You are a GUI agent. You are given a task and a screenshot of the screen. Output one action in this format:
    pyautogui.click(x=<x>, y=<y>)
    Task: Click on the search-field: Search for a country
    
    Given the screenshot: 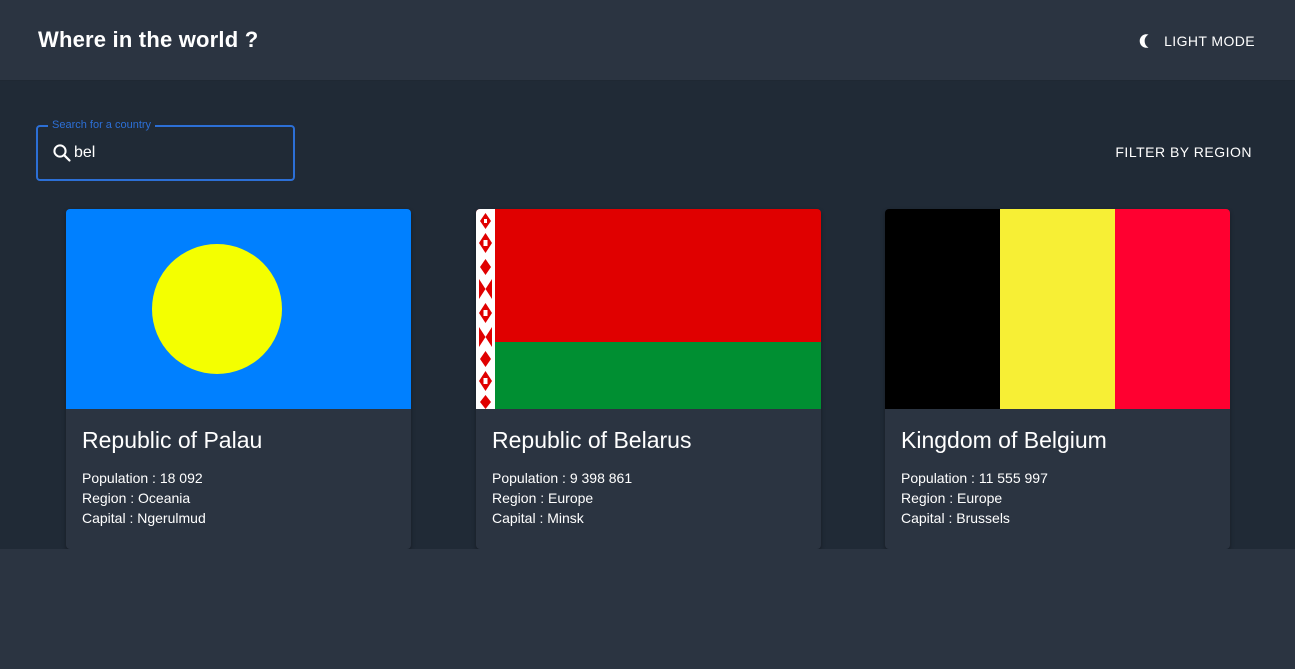 What is the action you would take?
    pyautogui.click(x=165, y=149)
    